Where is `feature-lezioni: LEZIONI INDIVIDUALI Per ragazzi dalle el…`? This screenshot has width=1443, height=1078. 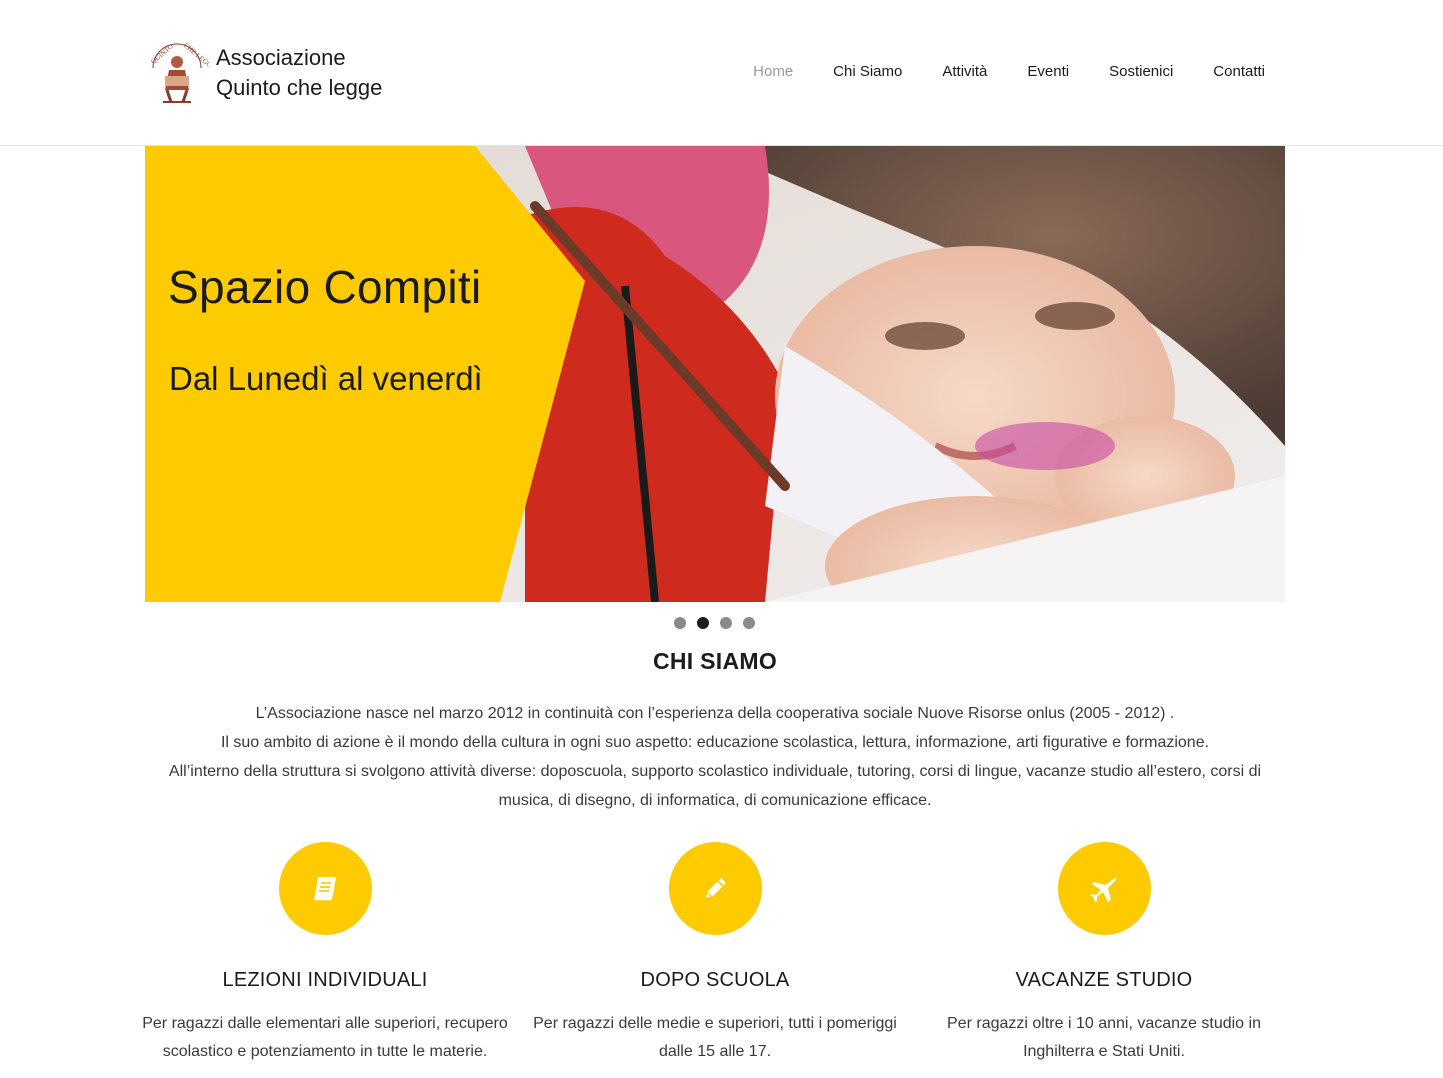
feature-lezioni: LEZIONI INDIVIDUALI Per ragazzi dalle el… is located at coordinates (325, 954).